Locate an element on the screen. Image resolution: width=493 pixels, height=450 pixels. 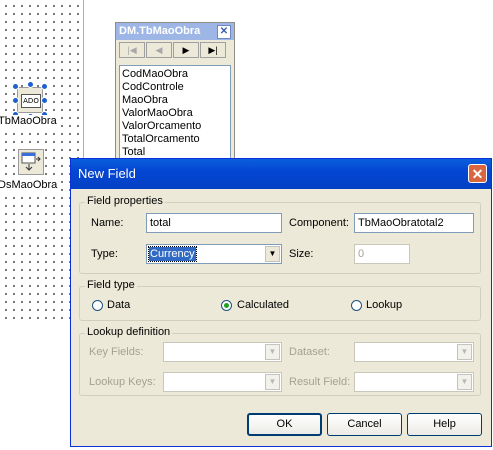
datasource-component-icon is located at coordinates (31, 162).